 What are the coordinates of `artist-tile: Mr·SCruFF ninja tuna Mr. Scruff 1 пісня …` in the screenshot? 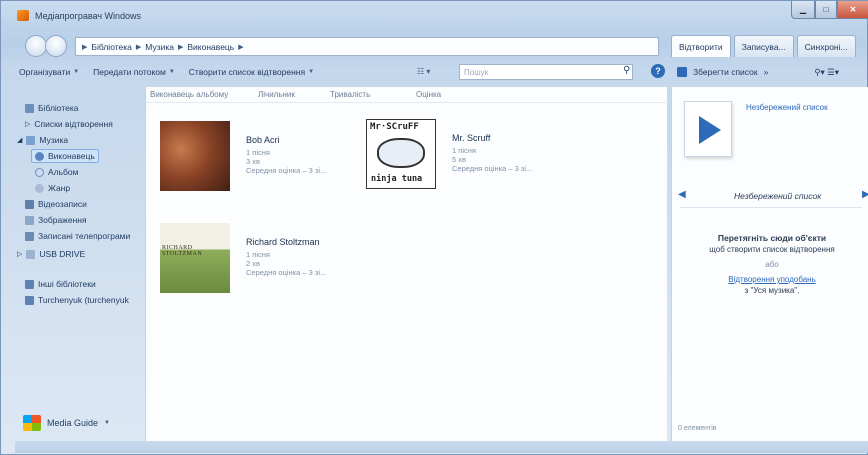 It's located at (466, 159).